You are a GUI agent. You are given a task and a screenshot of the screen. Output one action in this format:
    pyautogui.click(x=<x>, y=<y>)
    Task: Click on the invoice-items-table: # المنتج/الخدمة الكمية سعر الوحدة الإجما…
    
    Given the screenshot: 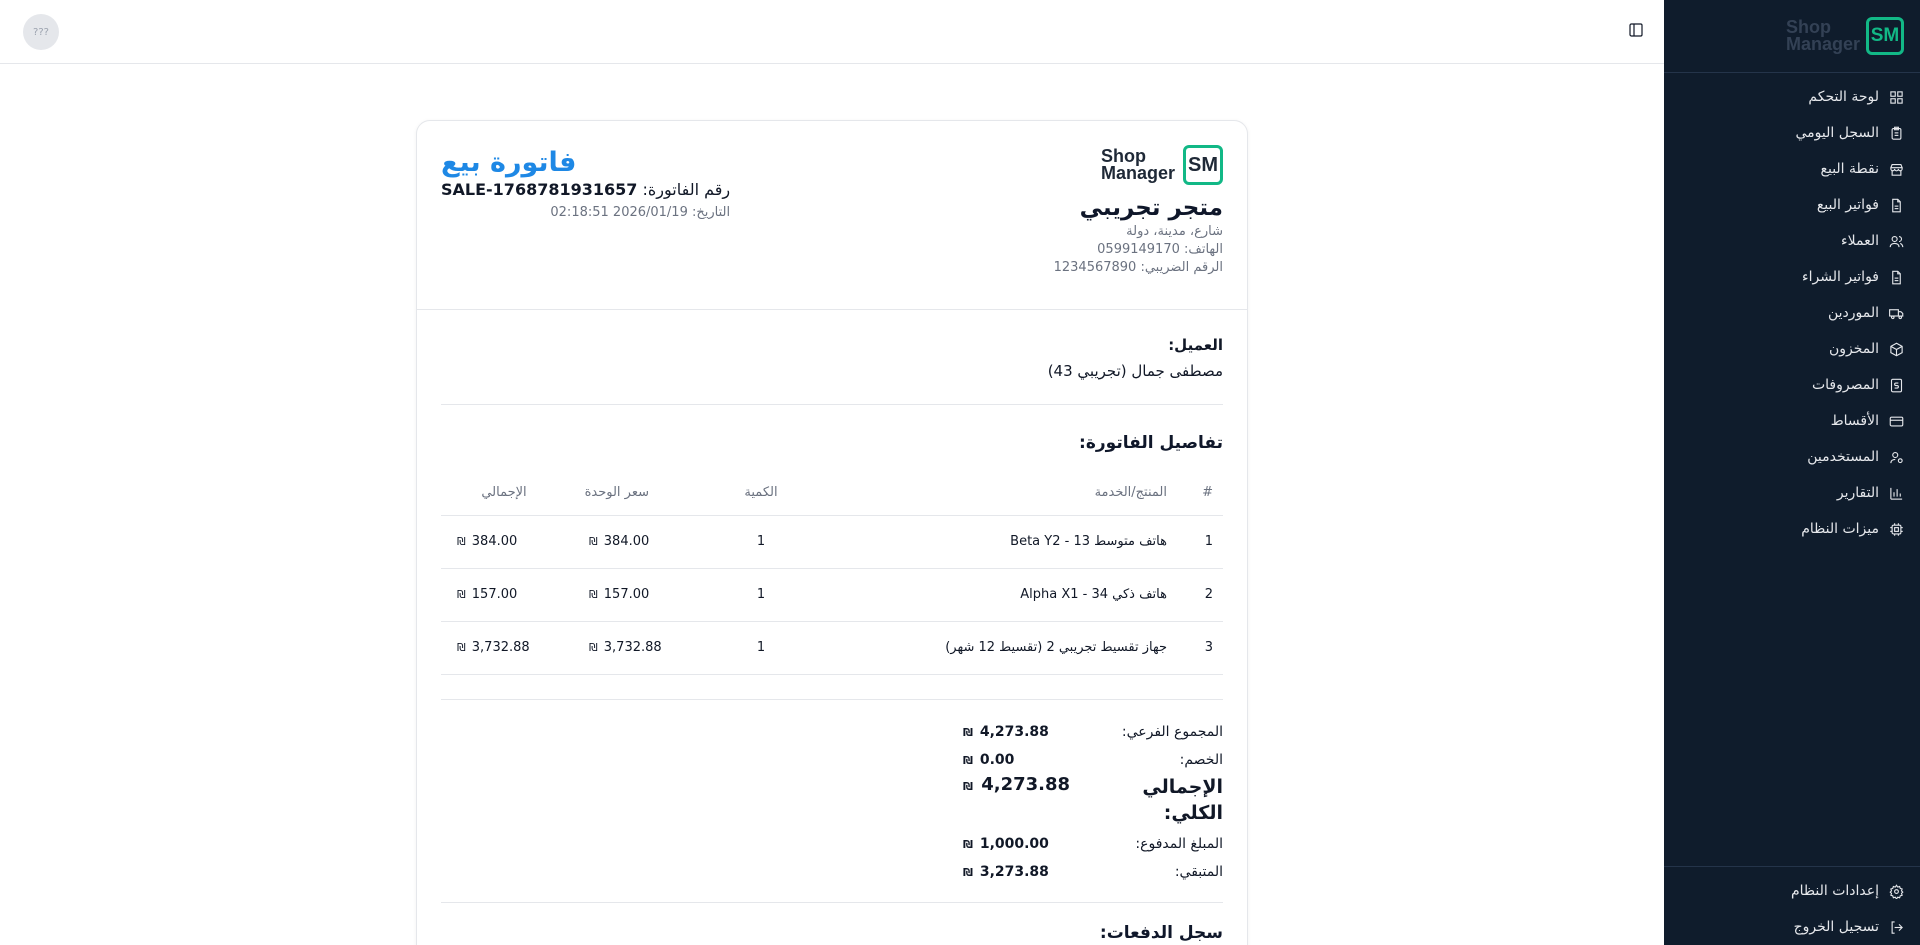 What is the action you would take?
    pyautogui.click(x=832, y=573)
    